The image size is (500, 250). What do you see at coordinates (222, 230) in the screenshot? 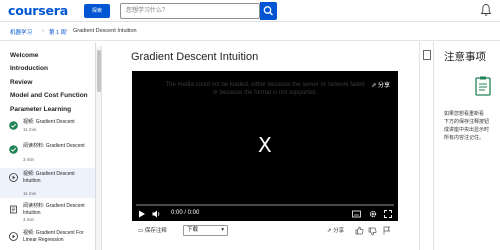
I see `chevron-down-icon: ▾` at bounding box center [222, 230].